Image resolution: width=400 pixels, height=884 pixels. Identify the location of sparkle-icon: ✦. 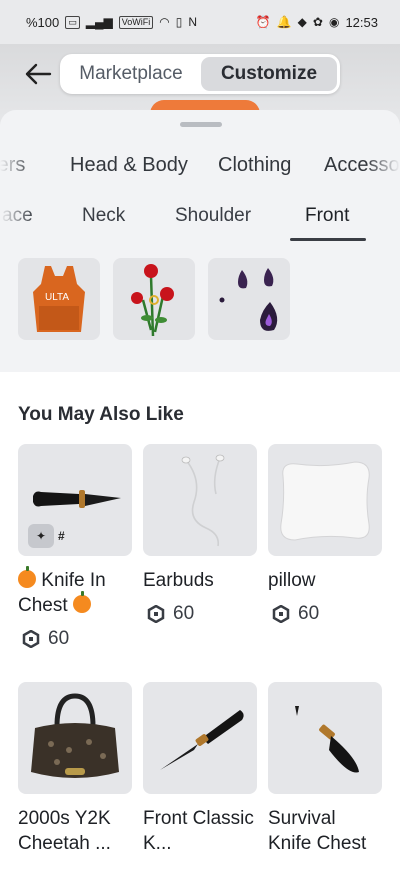
(41, 536).